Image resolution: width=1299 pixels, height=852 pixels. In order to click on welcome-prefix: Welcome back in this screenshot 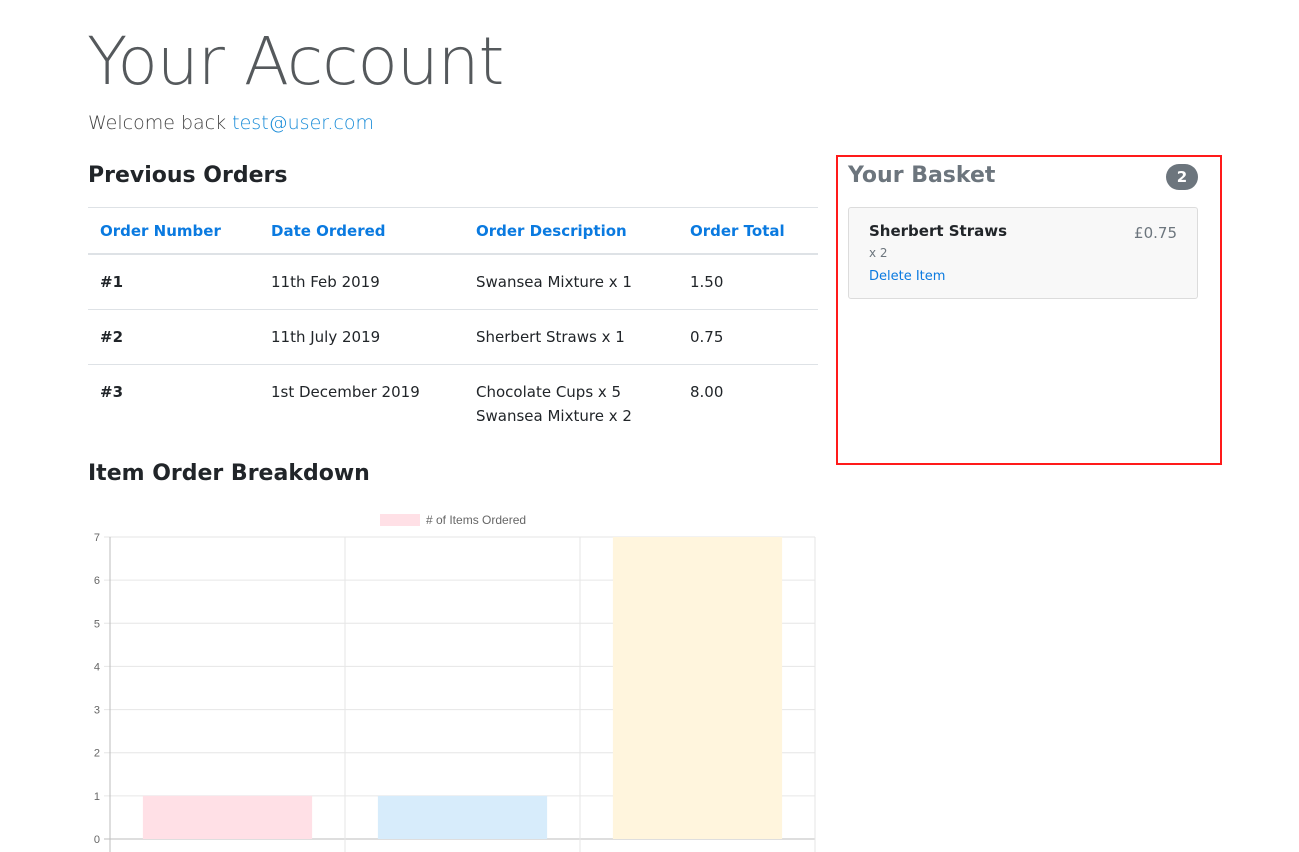, I will do `click(157, 123)`.